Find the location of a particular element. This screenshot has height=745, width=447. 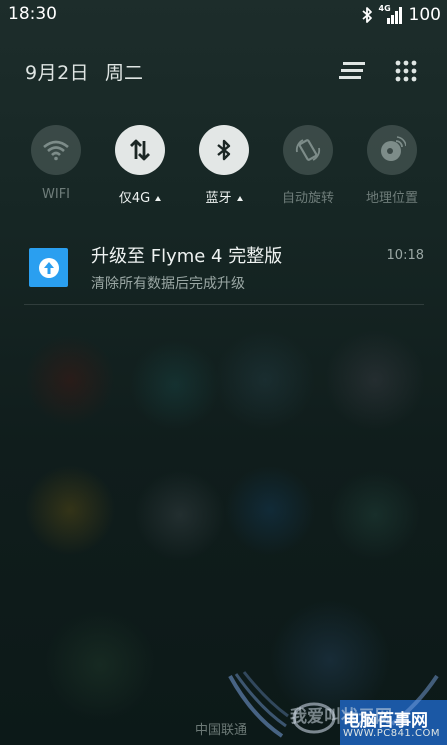

toggle-4g: 仅4G is located at coordinates (140, 165).